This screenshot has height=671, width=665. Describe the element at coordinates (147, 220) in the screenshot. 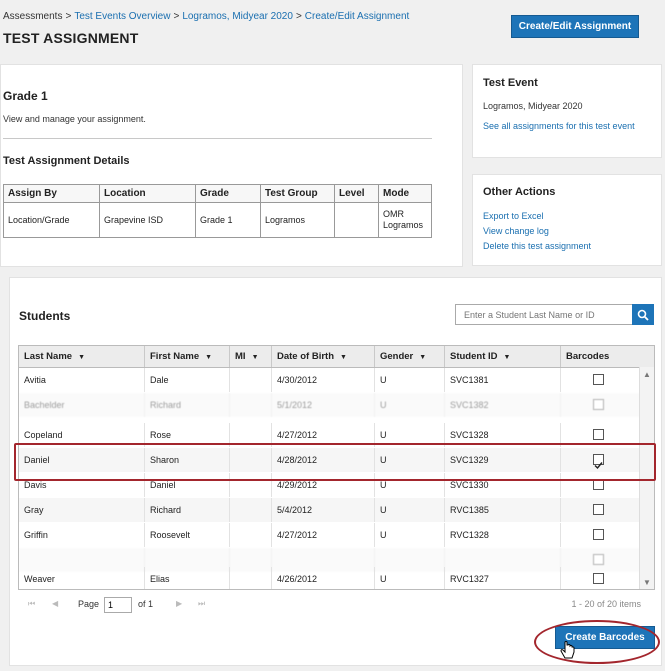

I see `details-location: Grapevine ISD` at that location.